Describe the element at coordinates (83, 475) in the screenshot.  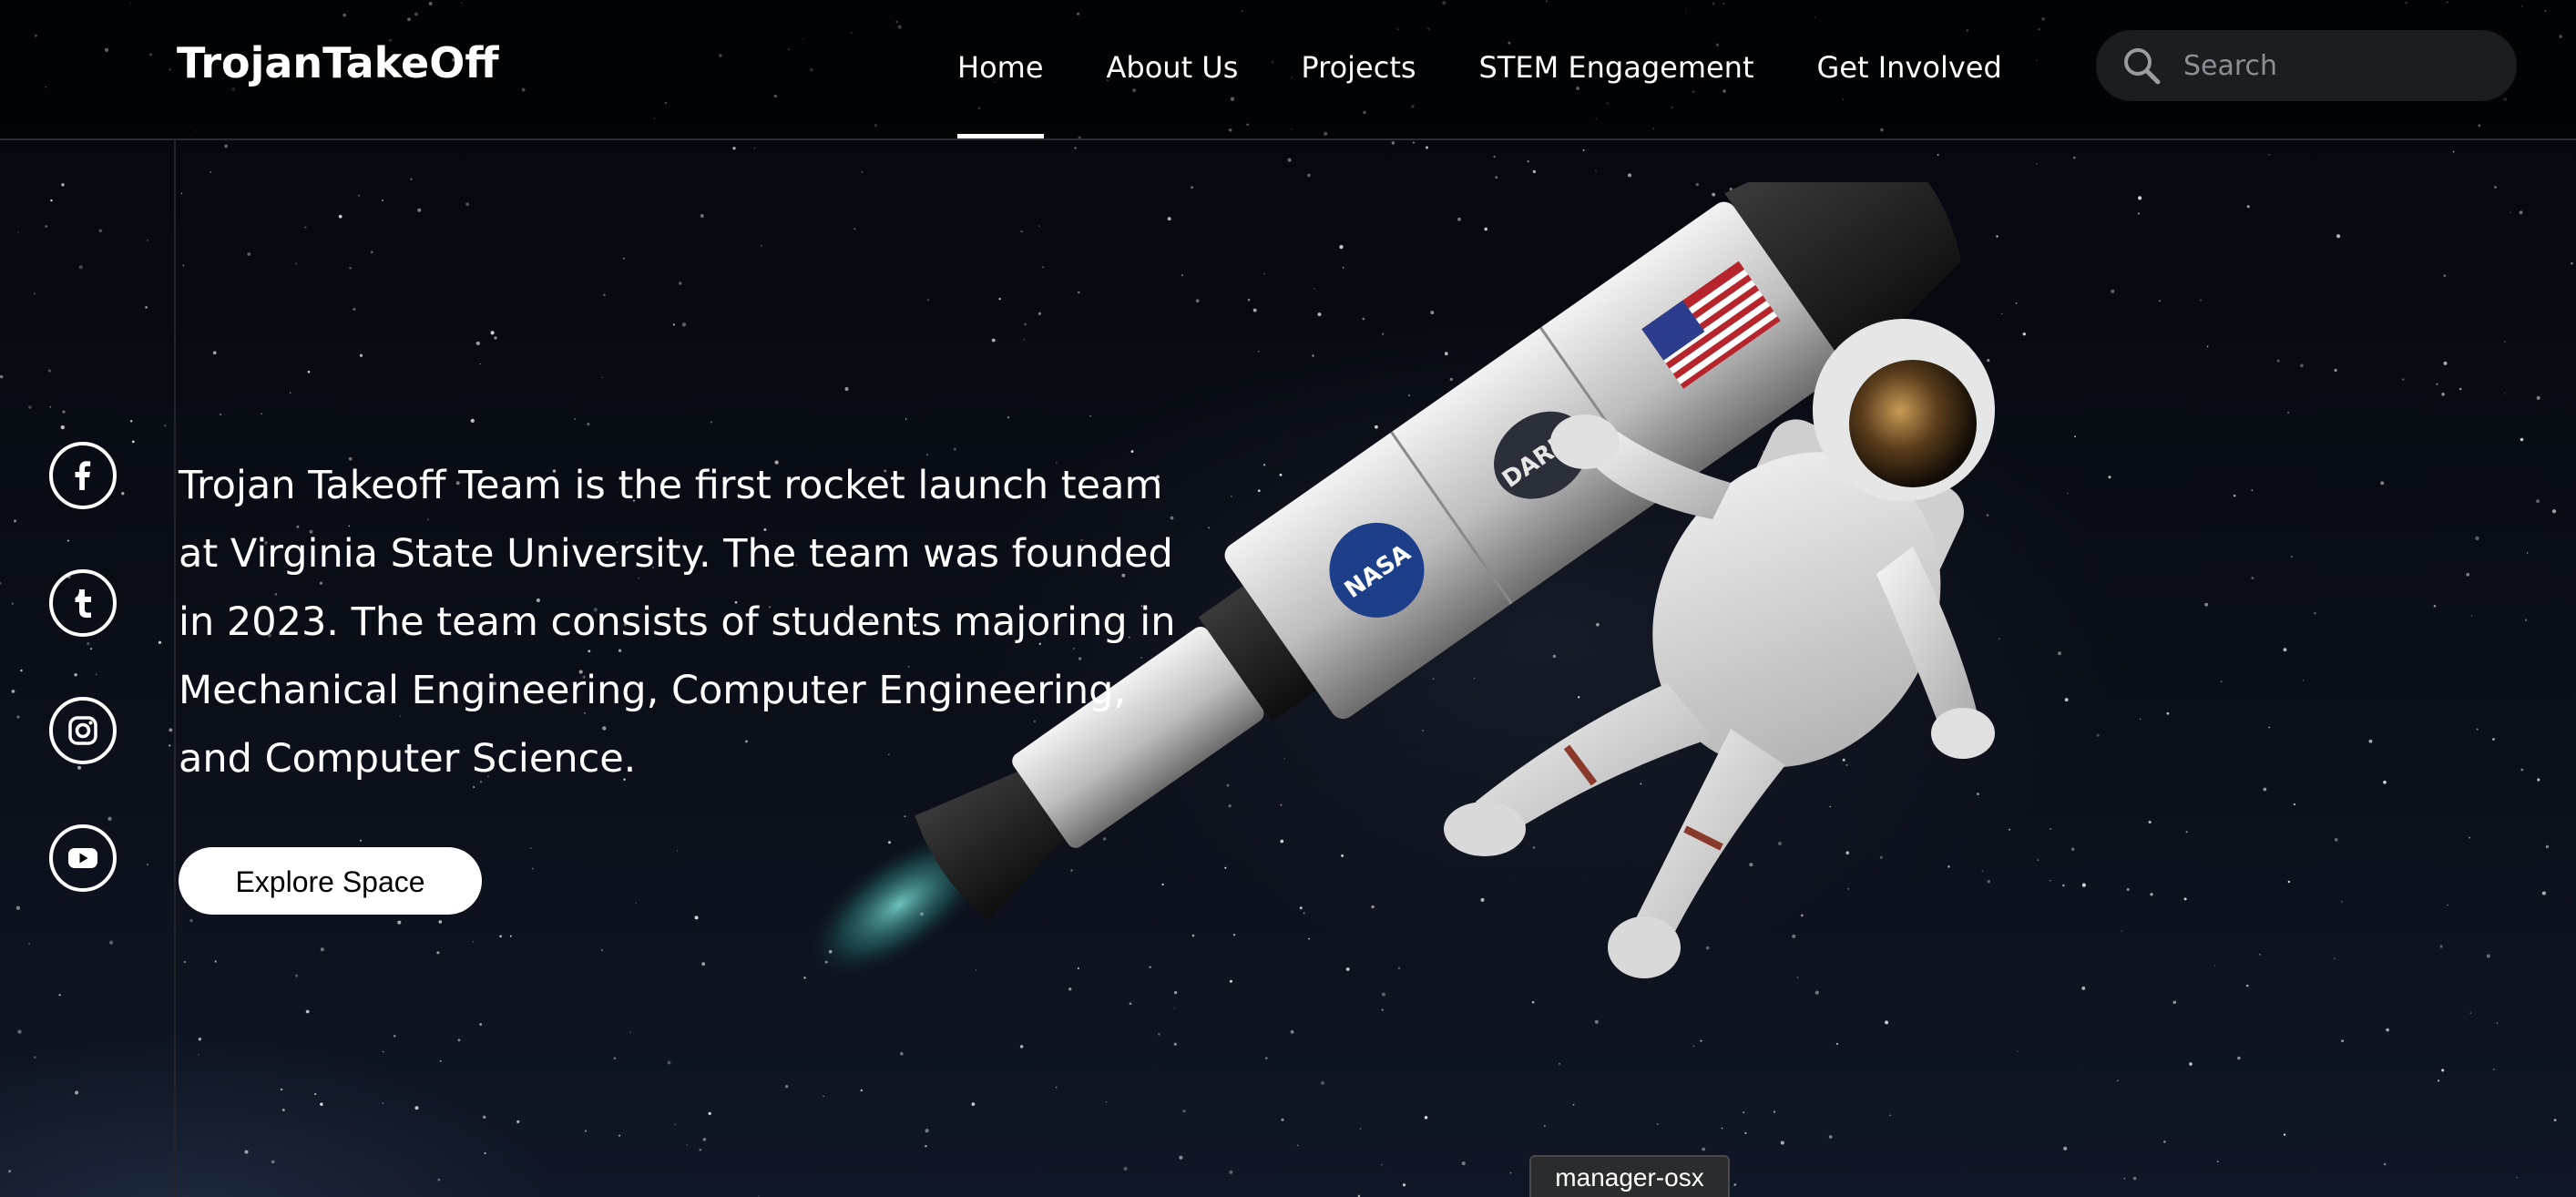
I see `facebook-link` at that location.